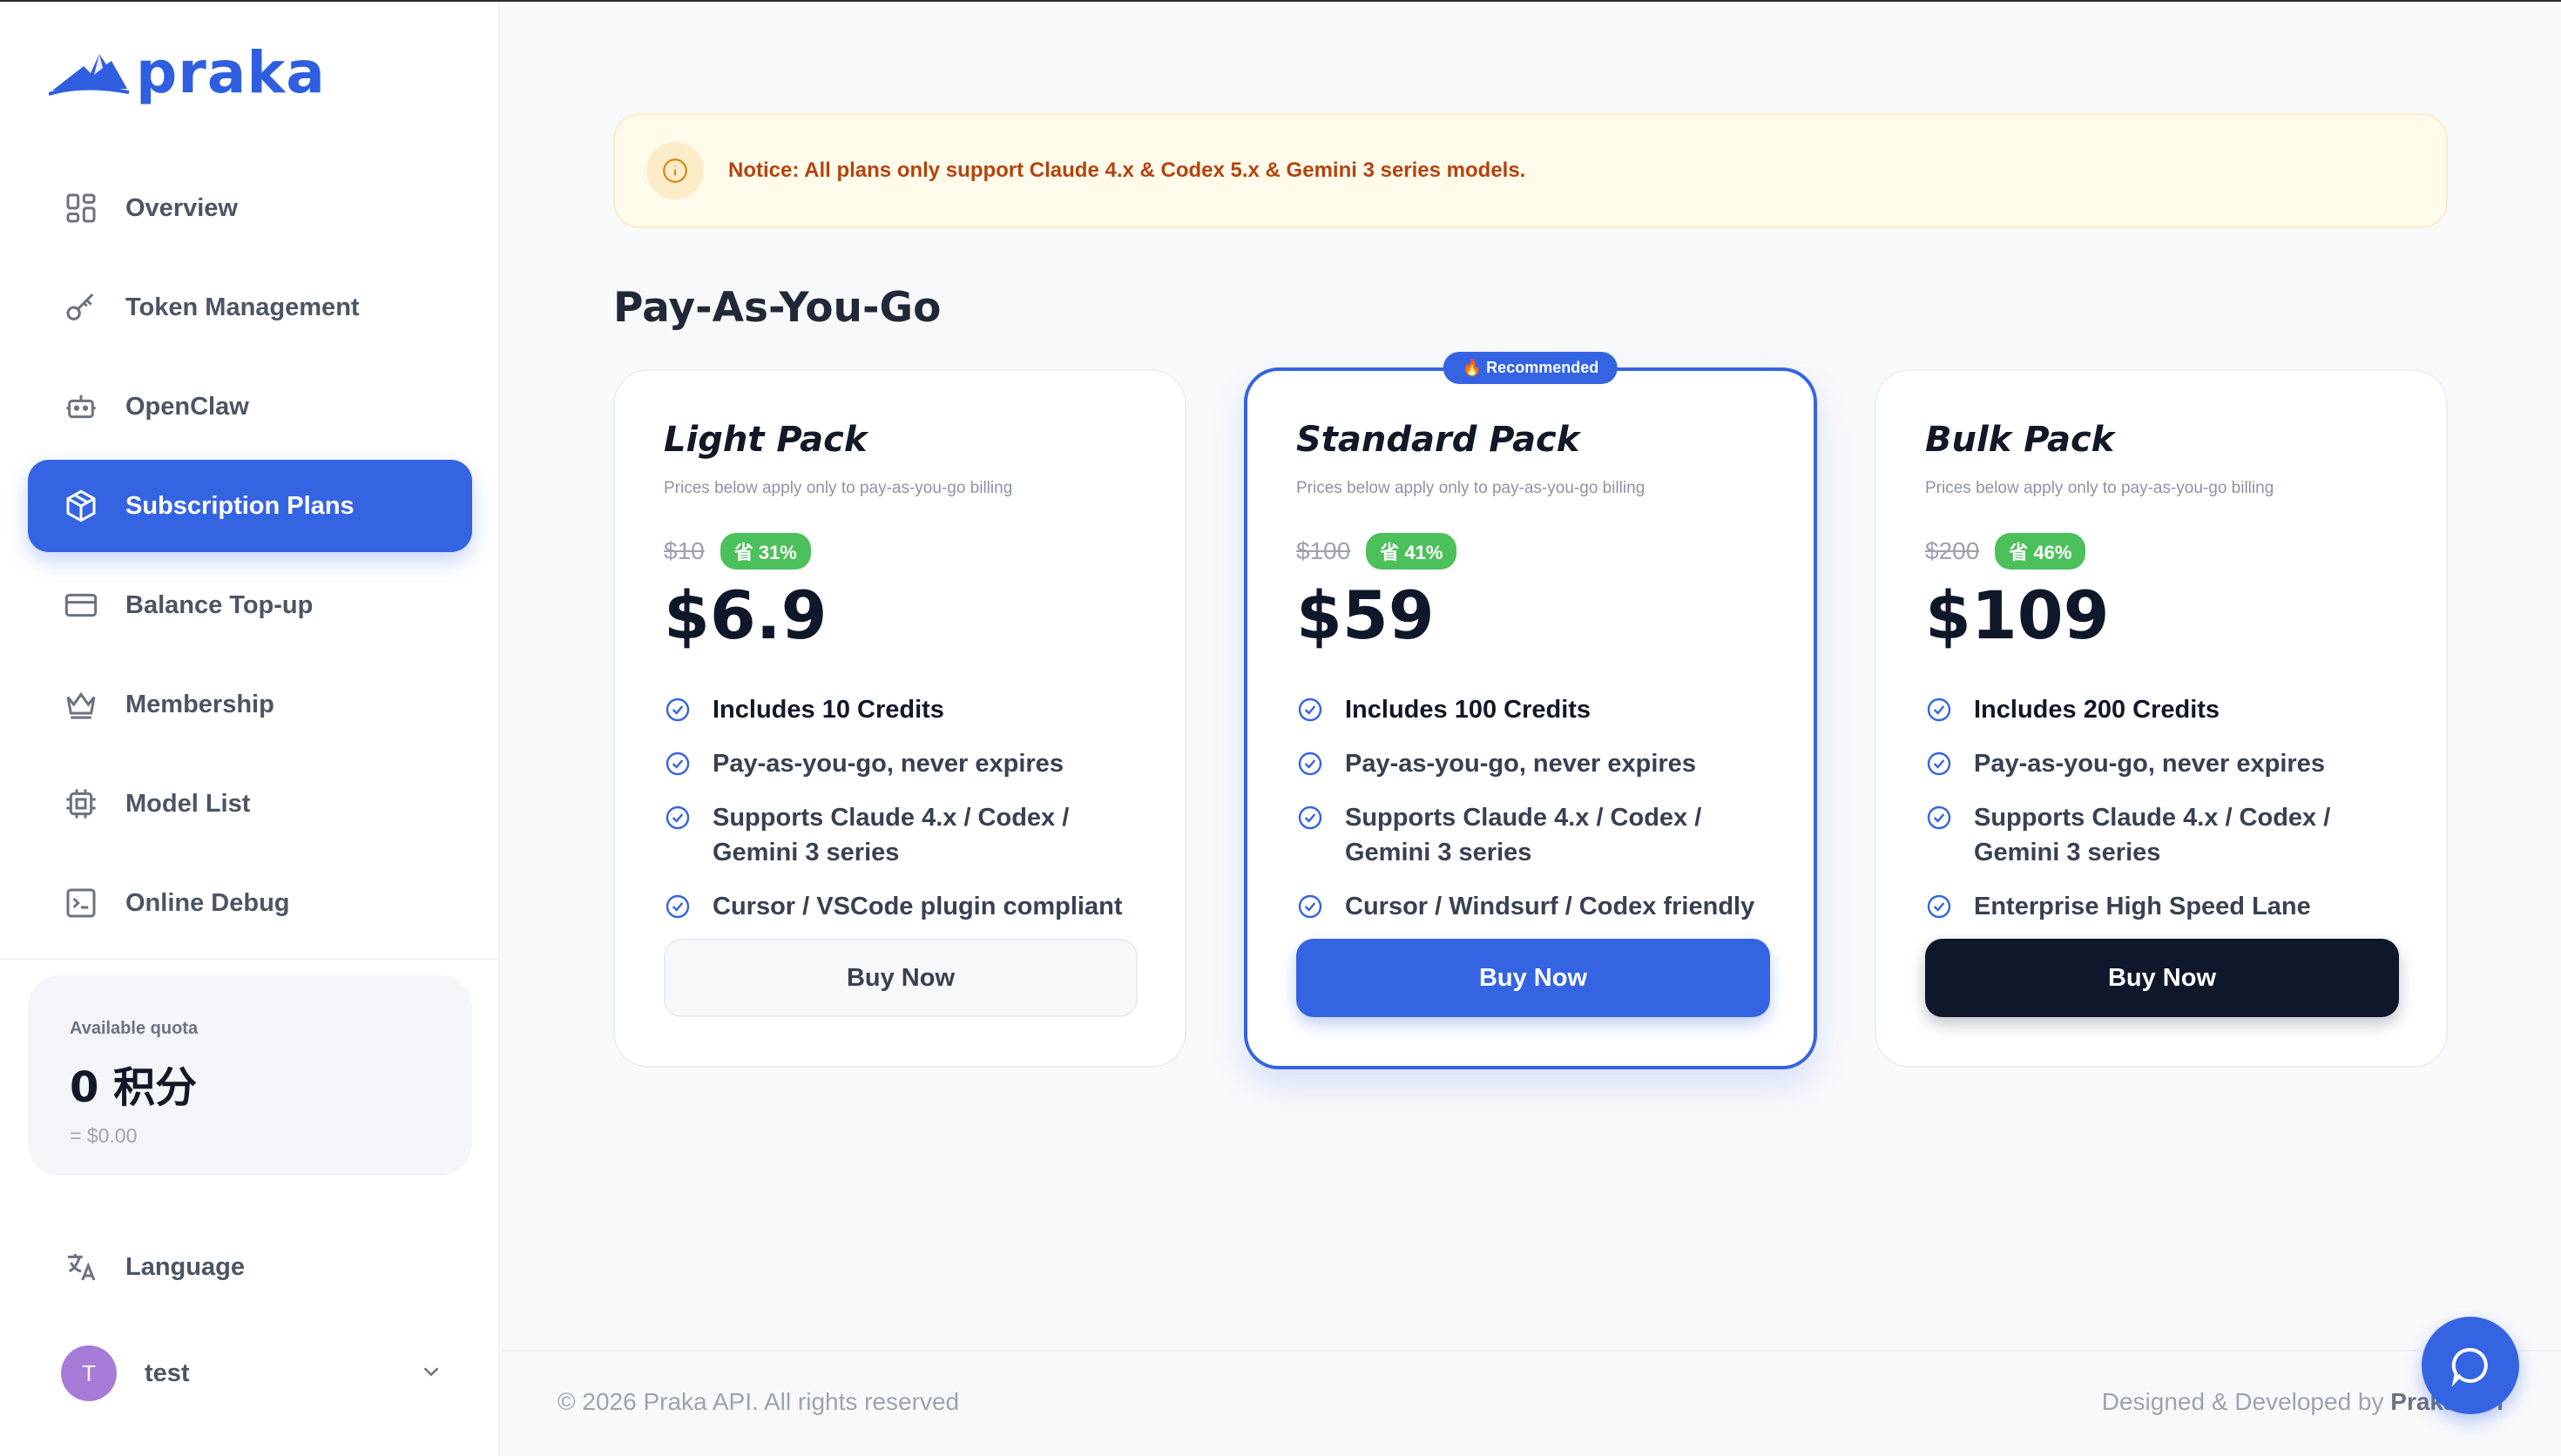  Describe the element at coordinates (187, 406) in the screenshot. I see `sidebar-item-label: OpenClaw` at that location.